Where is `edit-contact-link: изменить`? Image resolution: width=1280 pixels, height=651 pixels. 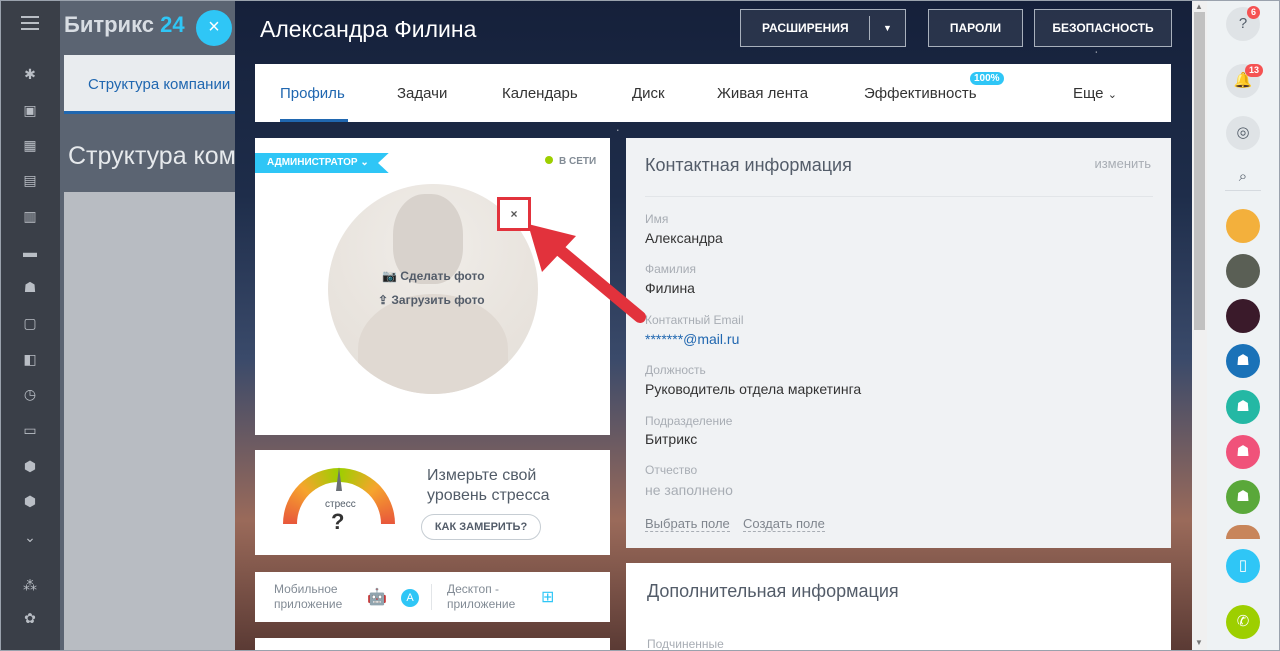 edit-contact-link: изменить is located at coordinates (1122, 163).